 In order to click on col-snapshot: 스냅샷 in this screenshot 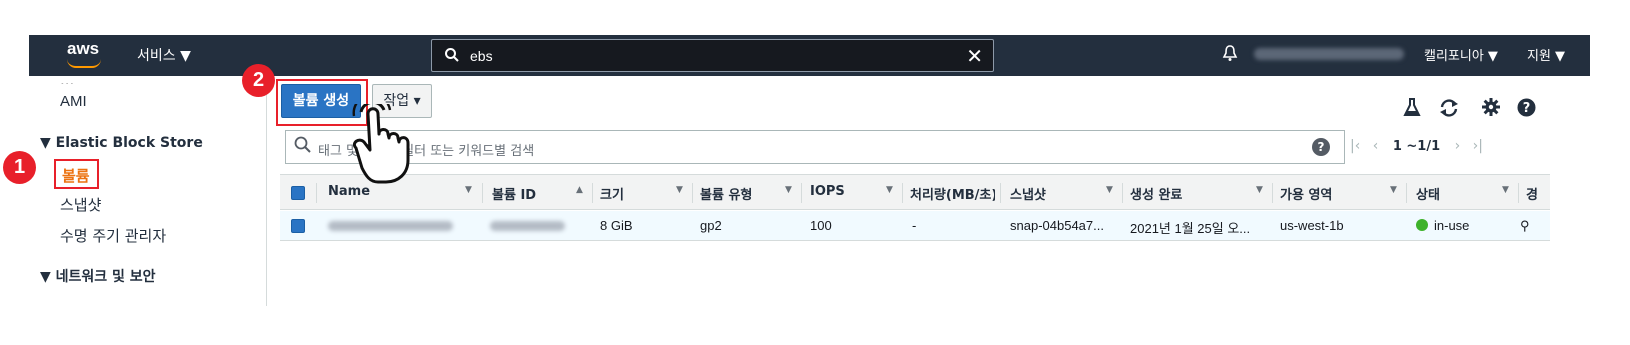, I will do `click(1028, 193)`.